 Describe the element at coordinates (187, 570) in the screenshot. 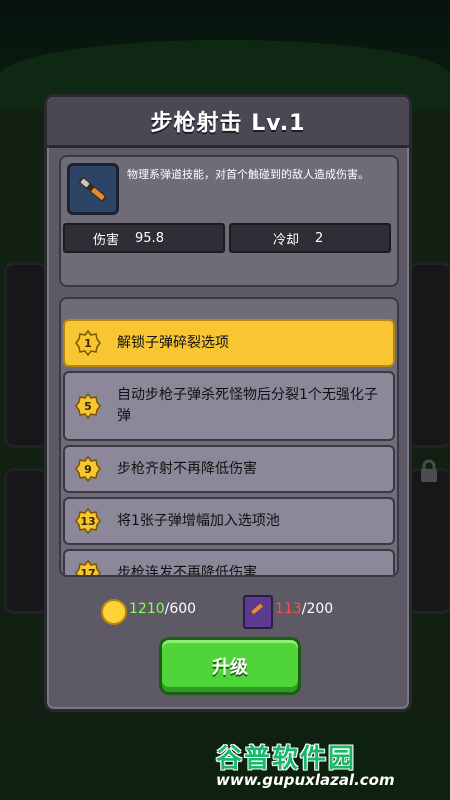

I see `upgrade-item-text: 步枪连发不再降低伤害` at that location.